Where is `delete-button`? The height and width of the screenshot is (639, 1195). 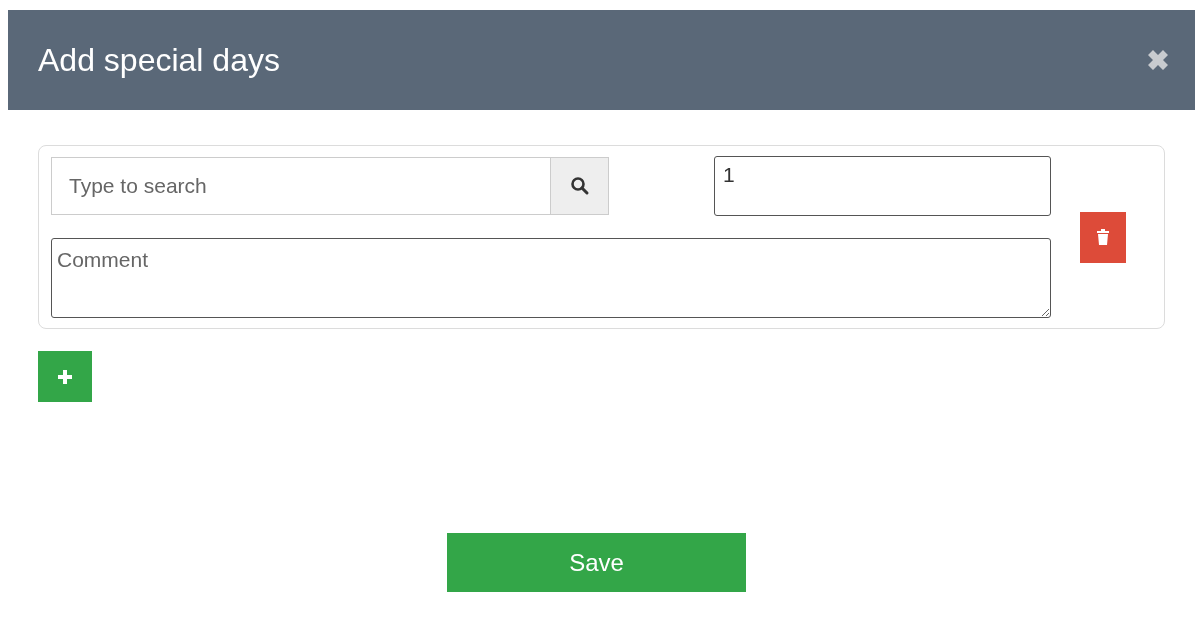 delete-button is located at coordinates (1103, 237).